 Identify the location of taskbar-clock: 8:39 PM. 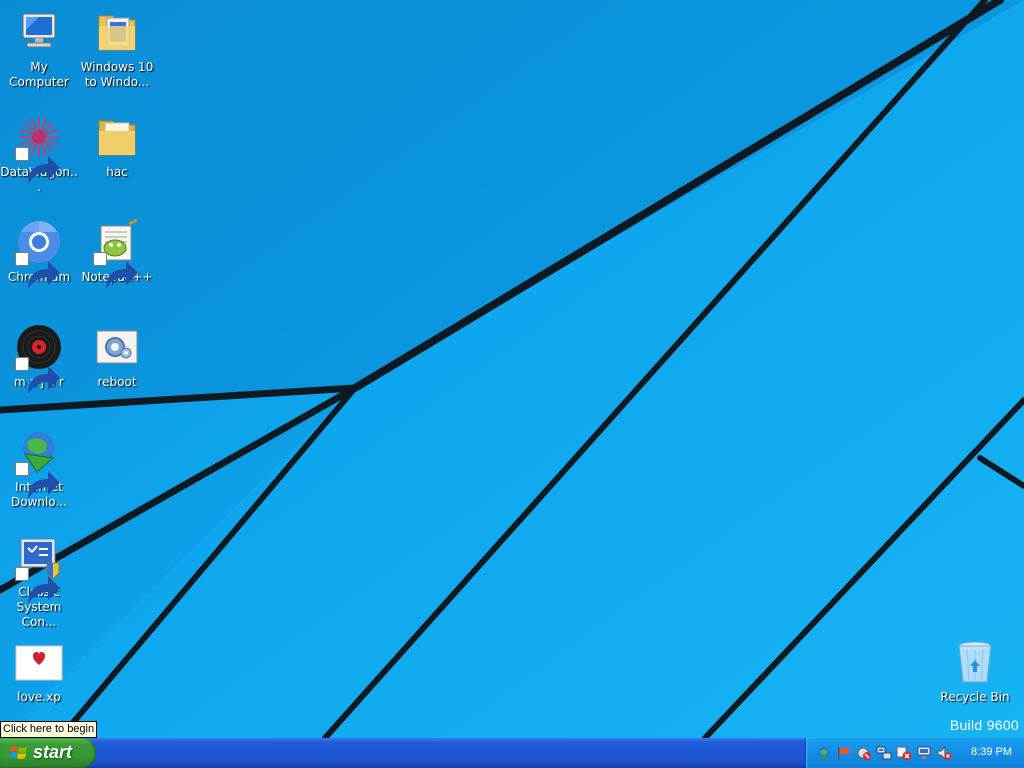
(991, 752).